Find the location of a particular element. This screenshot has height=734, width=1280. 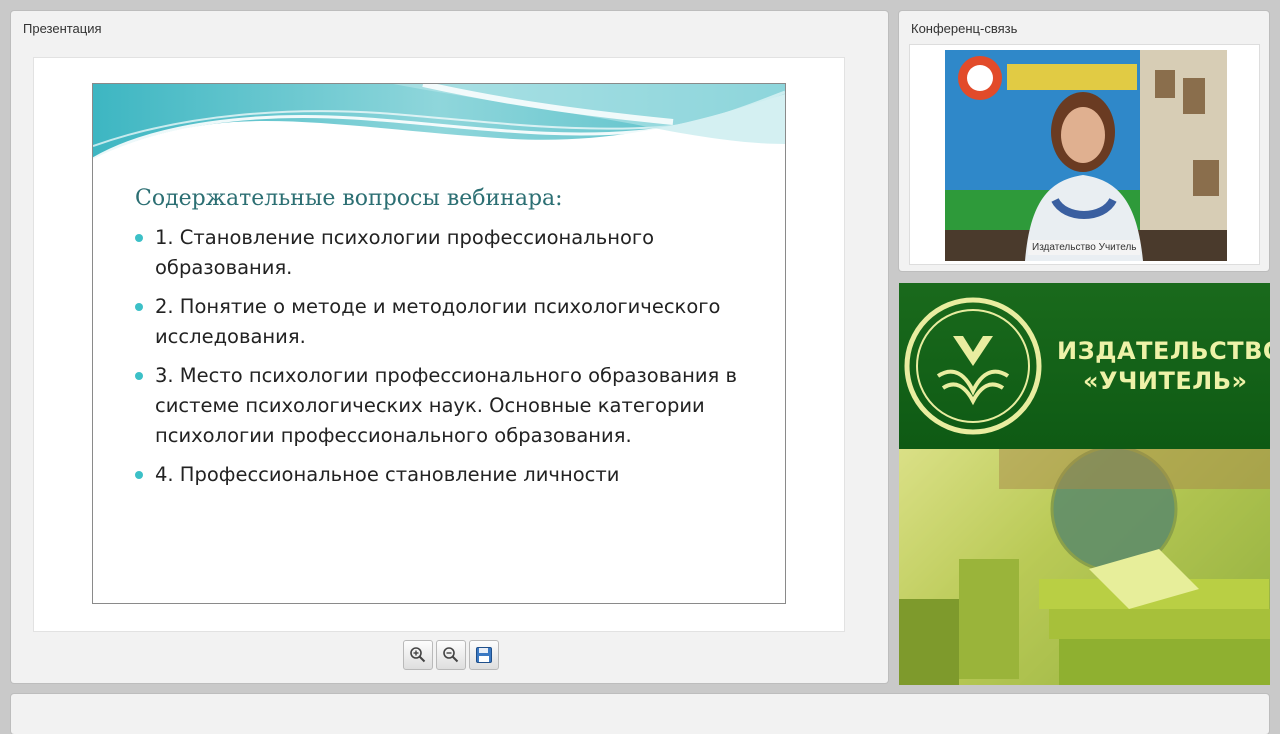

zoom-in-icon is located at coordinates (418, 655).